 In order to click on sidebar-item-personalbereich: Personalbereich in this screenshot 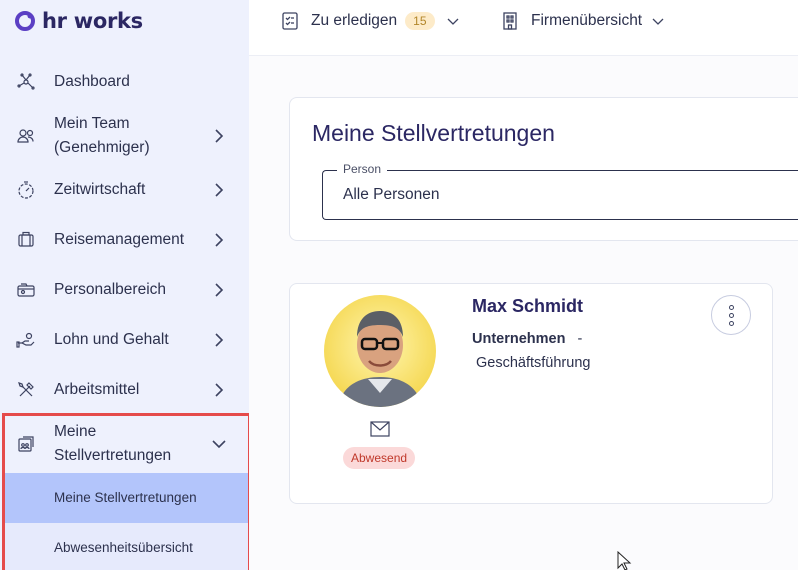, I will do `click(124, 290)`.